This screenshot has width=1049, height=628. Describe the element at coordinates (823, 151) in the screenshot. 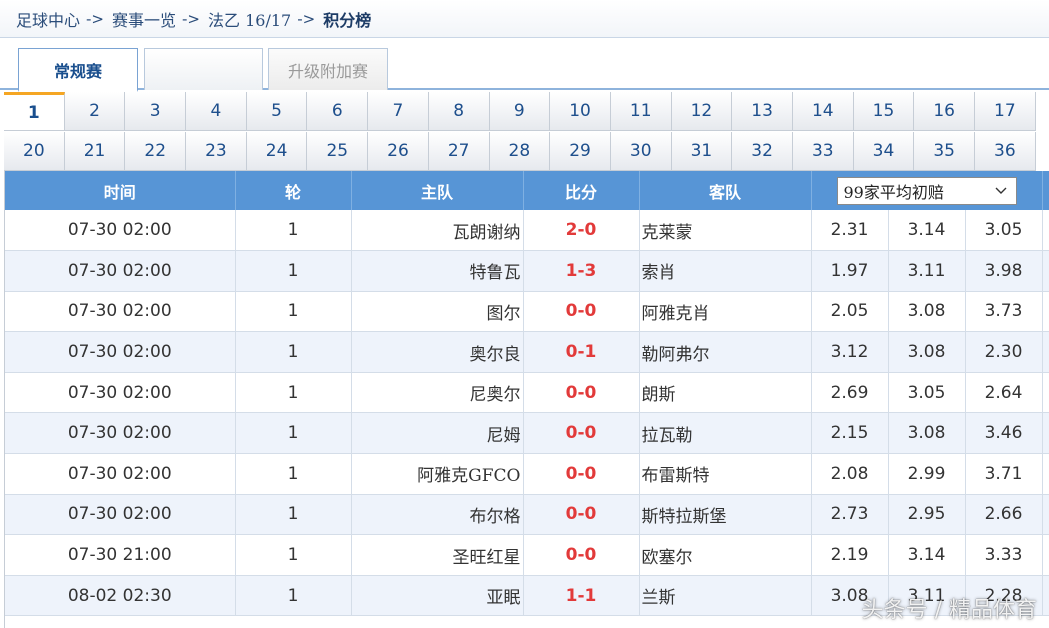

I see `round-button: 33` at that location.